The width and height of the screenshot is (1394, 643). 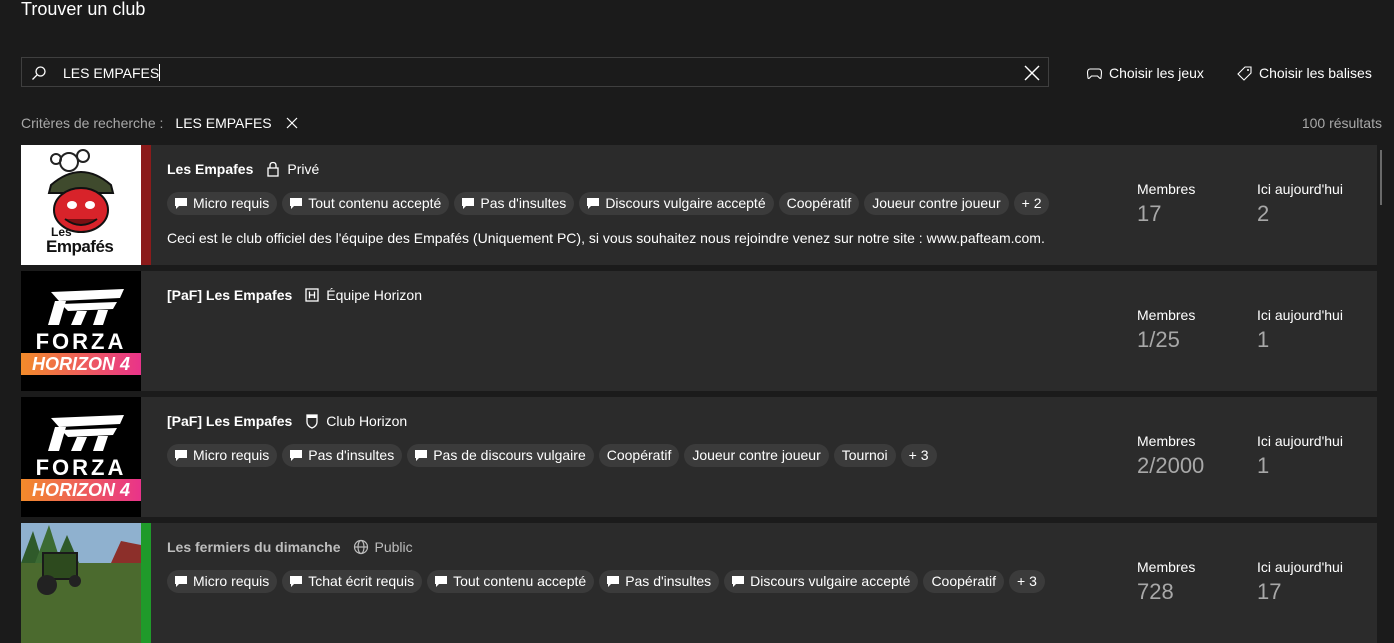 What do you see at coordinates (1094, 73) in the screenshot?
I see `gamepad-icon` at bounding box center [1094, 73].